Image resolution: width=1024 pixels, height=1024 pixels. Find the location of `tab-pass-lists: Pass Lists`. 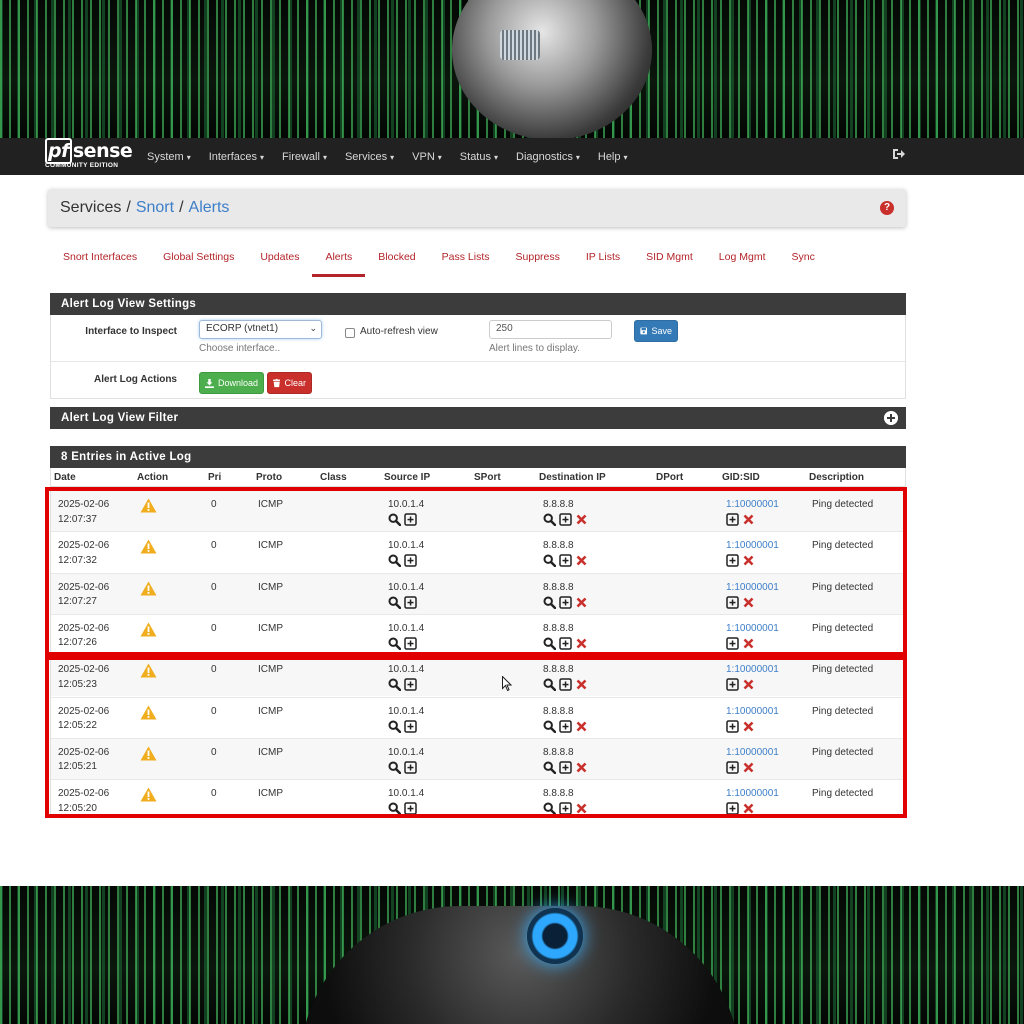

tab-pass-lists: Pass Lists is located at coordinates (466, 262).